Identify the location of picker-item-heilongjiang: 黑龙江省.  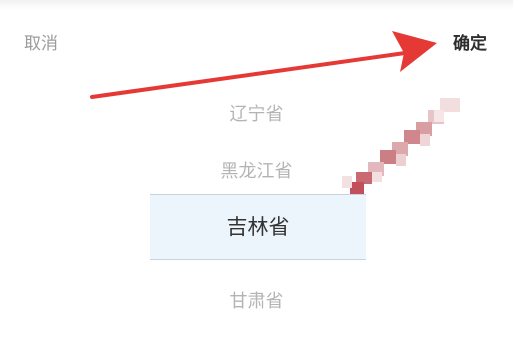
(256, 170).